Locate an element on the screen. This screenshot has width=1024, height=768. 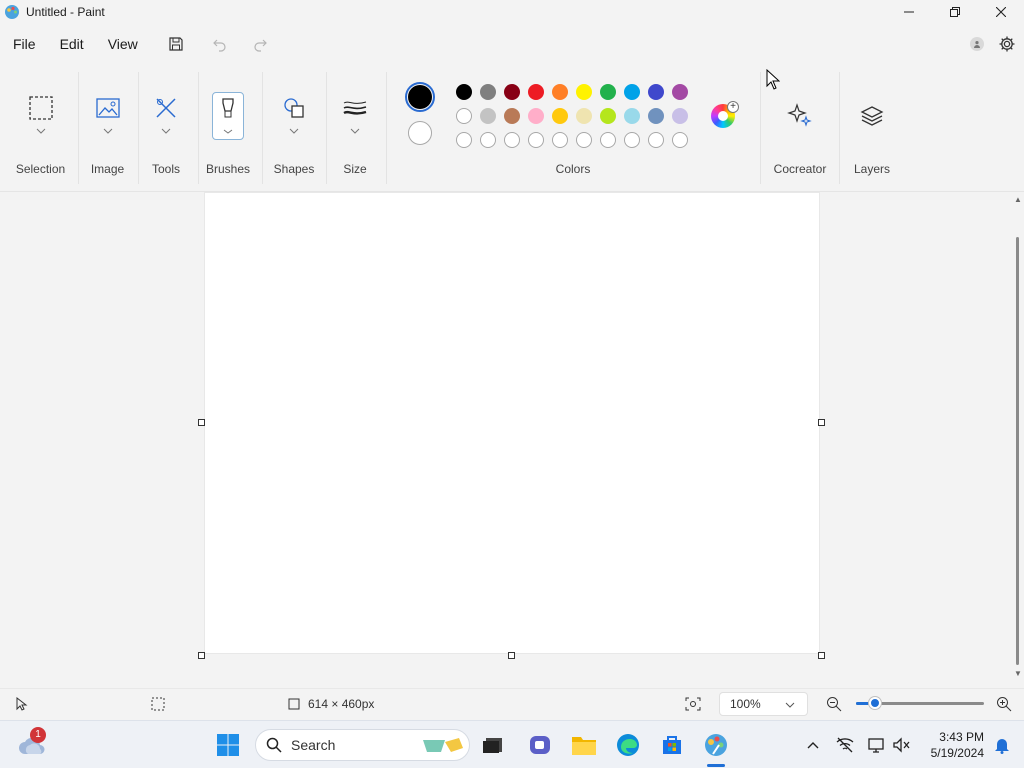
size-group: Size is located at coordinates (355, 128).